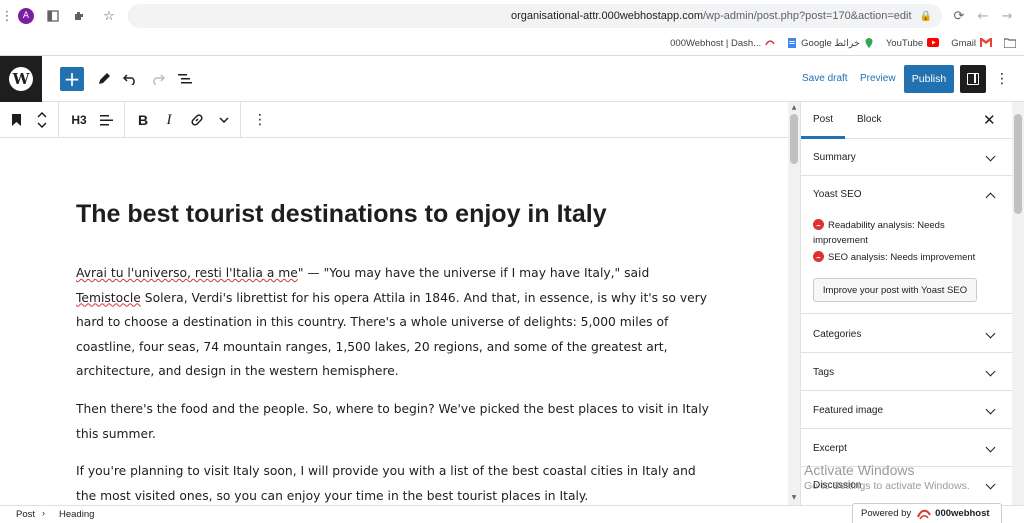 The width and height of the screenshot is (1024, 523). What do you see at coordinates (825, 78) in the screenshot?
I see `save-draft-button: Save draft` at bounding box center [825, 78].